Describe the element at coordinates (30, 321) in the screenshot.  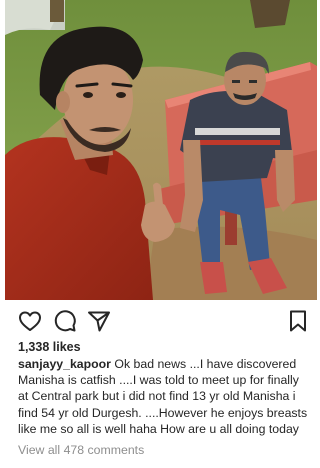
I see `heart-icon` at that location.